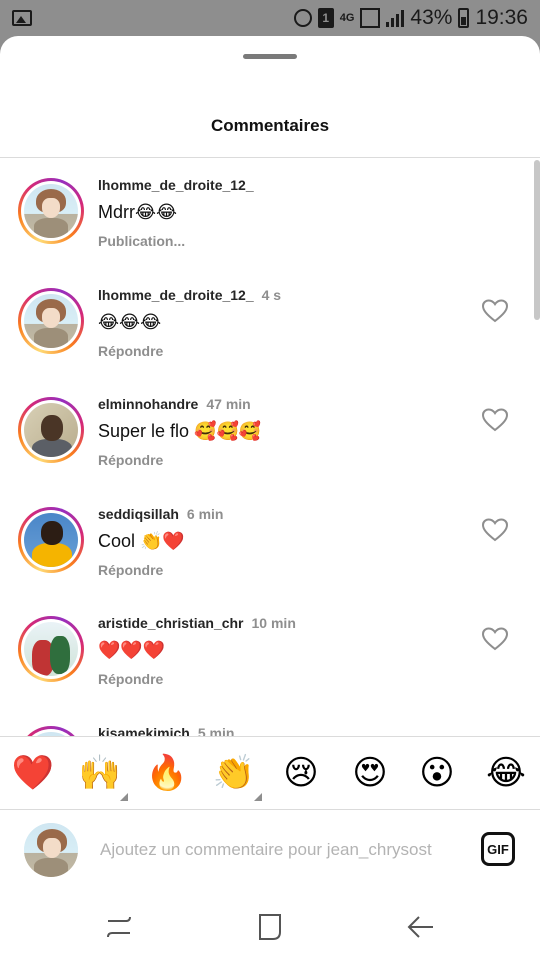 The image size is (540, 960). I want to click on battery-percent: 43%, so click(431, 17).